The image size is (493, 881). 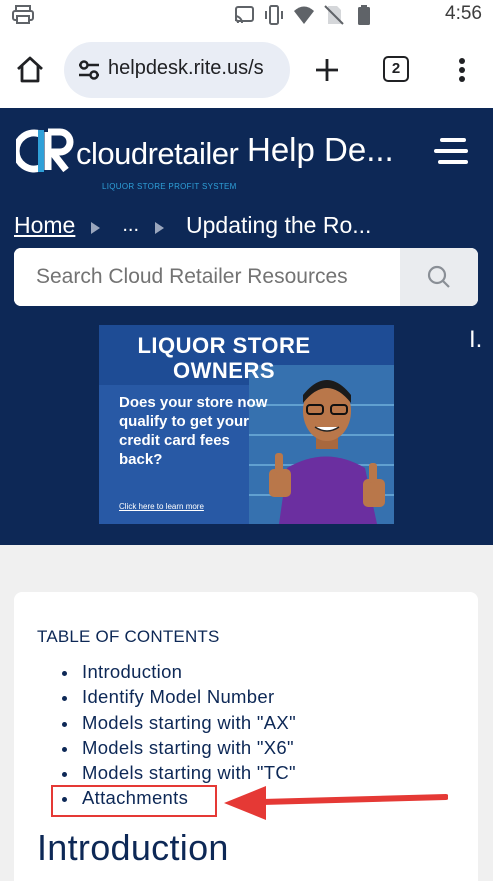 What do you see at coordinates (476, 339) in the screenshot?
I see `side-mark: I.` at bounding box center [476, 339].